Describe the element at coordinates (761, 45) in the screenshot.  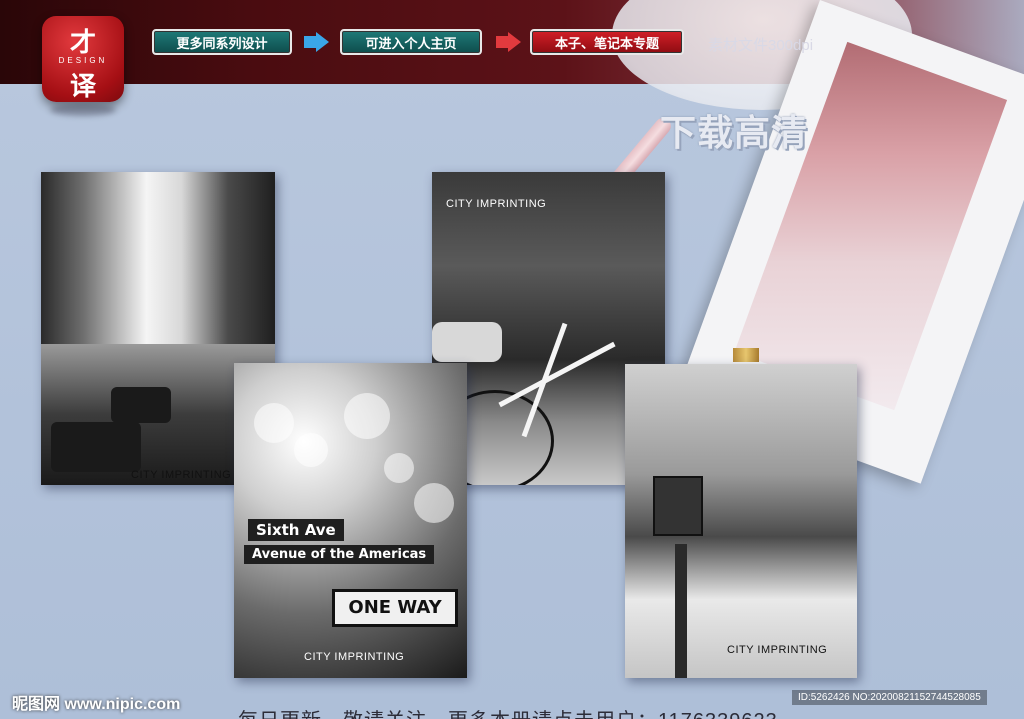
I see `resolution-text: 素材文件300dpi` at that location.